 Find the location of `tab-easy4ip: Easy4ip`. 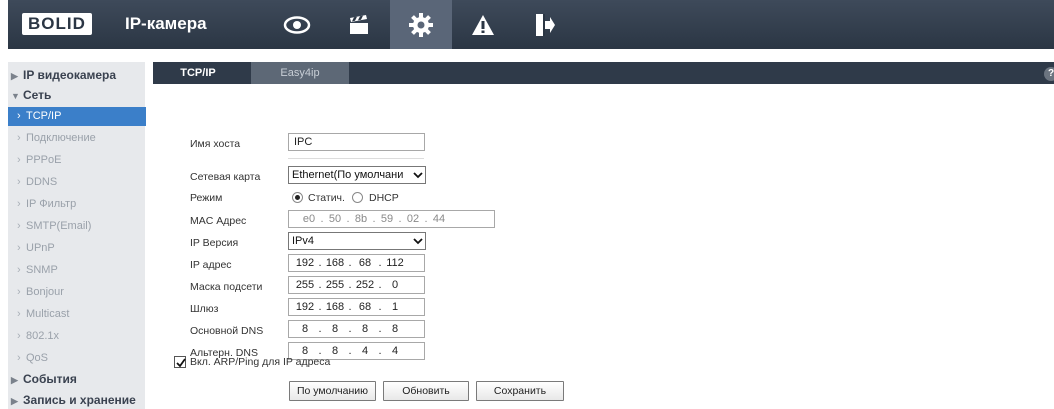

tab-easy4ip: Easy4ip is located at coordinates (300, 73).